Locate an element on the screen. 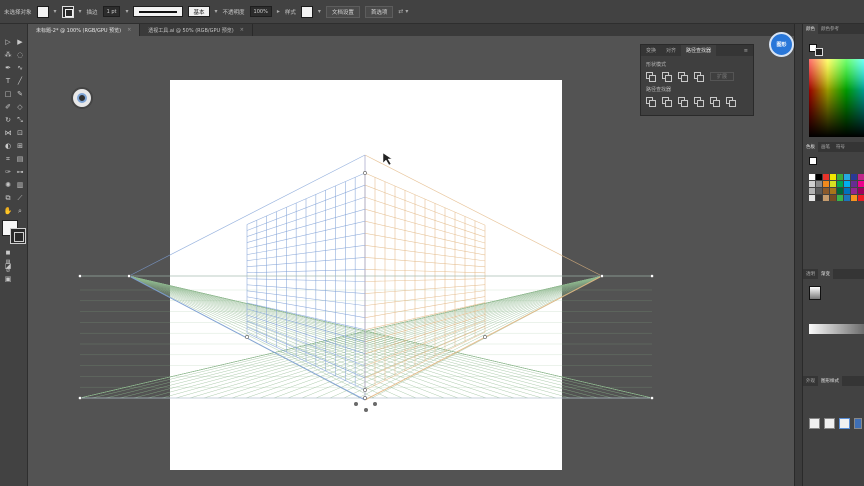 This screenshot has width=864, height=486. stroke-label: 描边 is located at coordinates (92, 12).